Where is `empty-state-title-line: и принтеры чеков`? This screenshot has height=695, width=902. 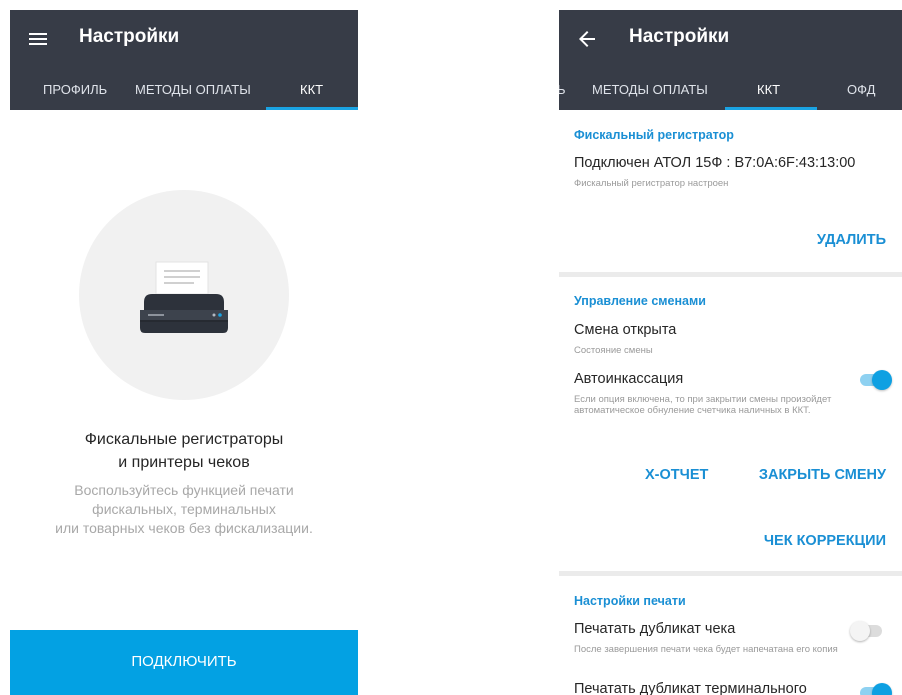 empty-state-title-line: и принтеры чеков is located at coordinates (184, 462).